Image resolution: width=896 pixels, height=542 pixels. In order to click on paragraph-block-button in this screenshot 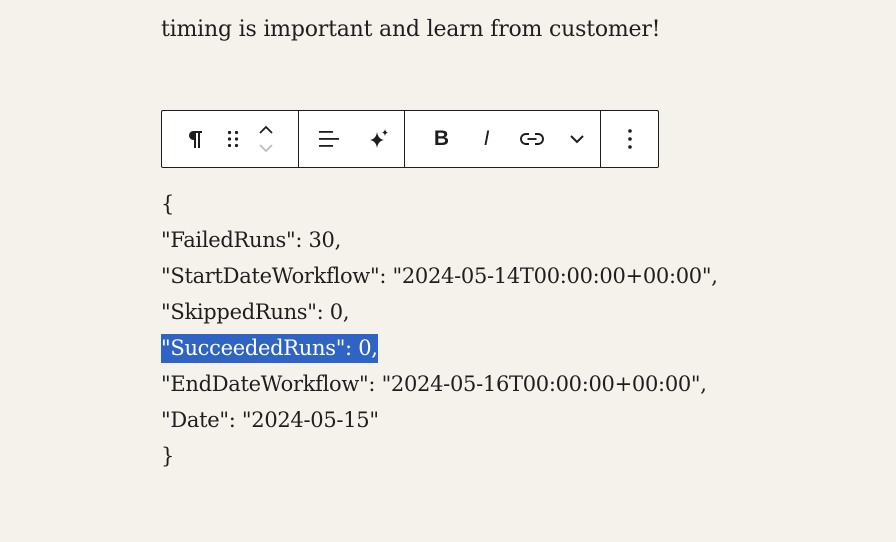, I will do `click(195, 139)`.